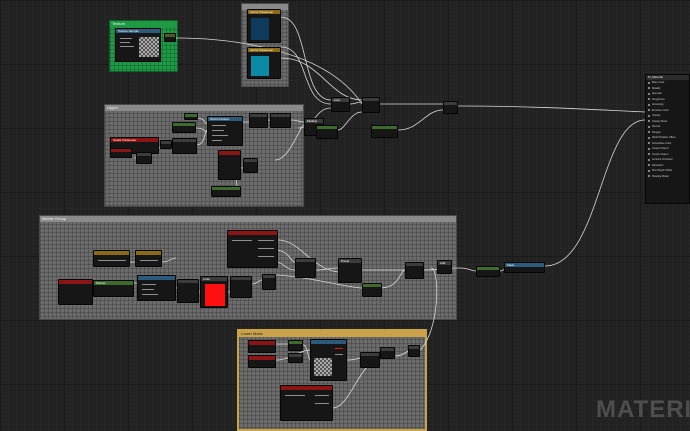  What do you see at coordinates (225, 131) in the screenshot?
I see `world-position-node: World Position` at bounding box center [225, 131].